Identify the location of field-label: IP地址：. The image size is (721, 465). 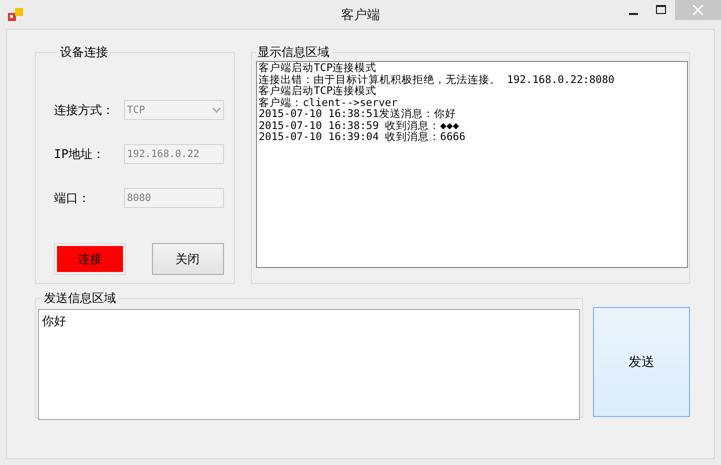
(80, 154).